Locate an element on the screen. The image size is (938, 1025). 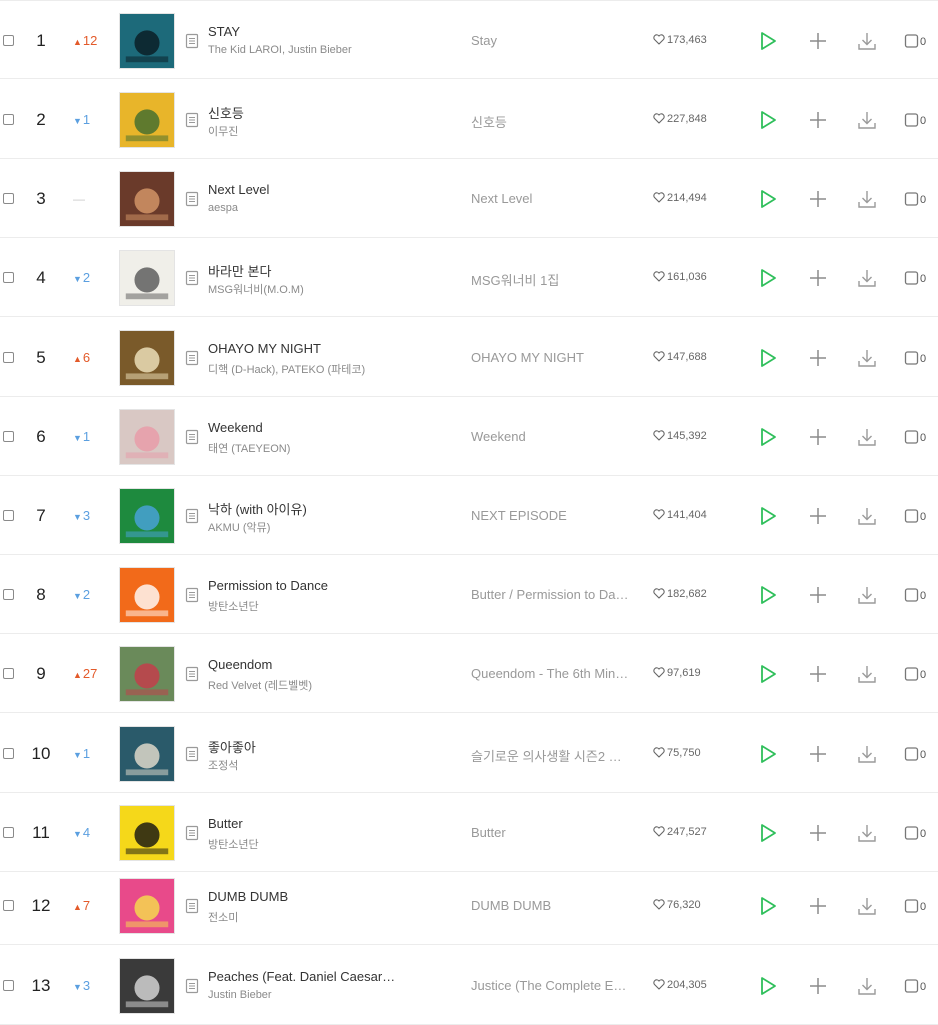
song-title: Peaches (Feat. Daniel Caesar & Giveon) is located at coordinates (303, 976).